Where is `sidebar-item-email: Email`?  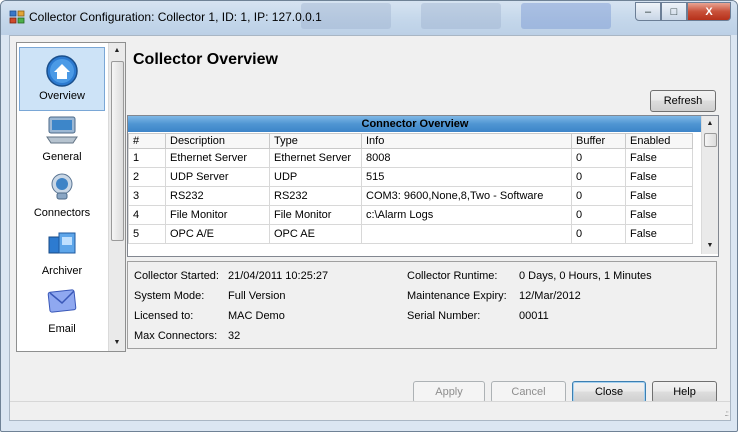 sidebar-item-email: Email is located at coordinates (62, 313).